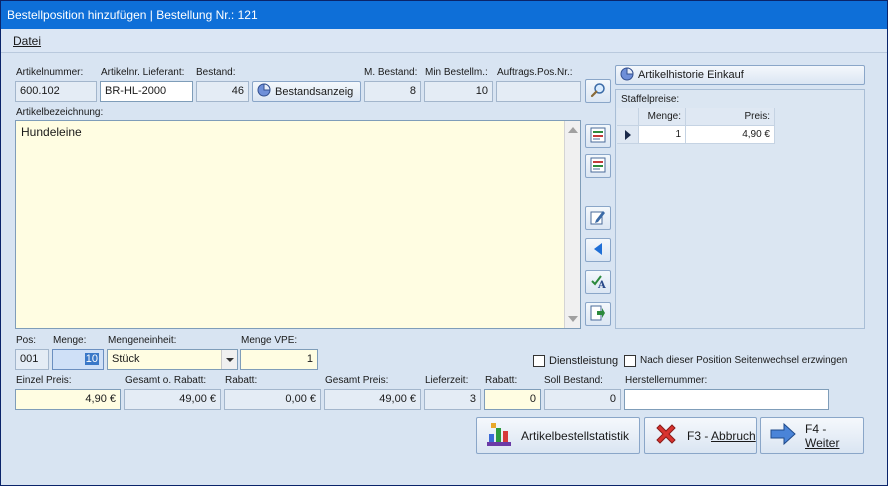 The image size is (888, 486). I want to click on row-selector-icon, so click(628, 135).